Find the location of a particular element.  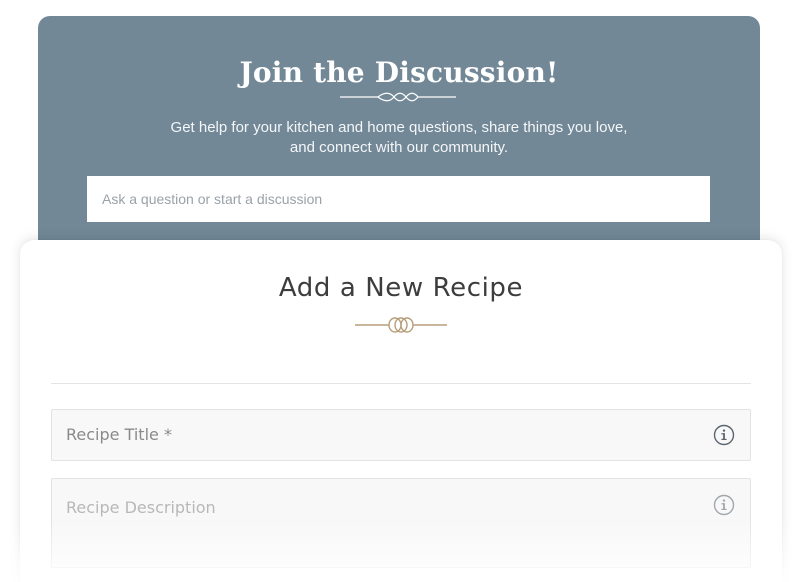

recipe-description-placeholder: Recipe Description is located at coordinates (141, 507).